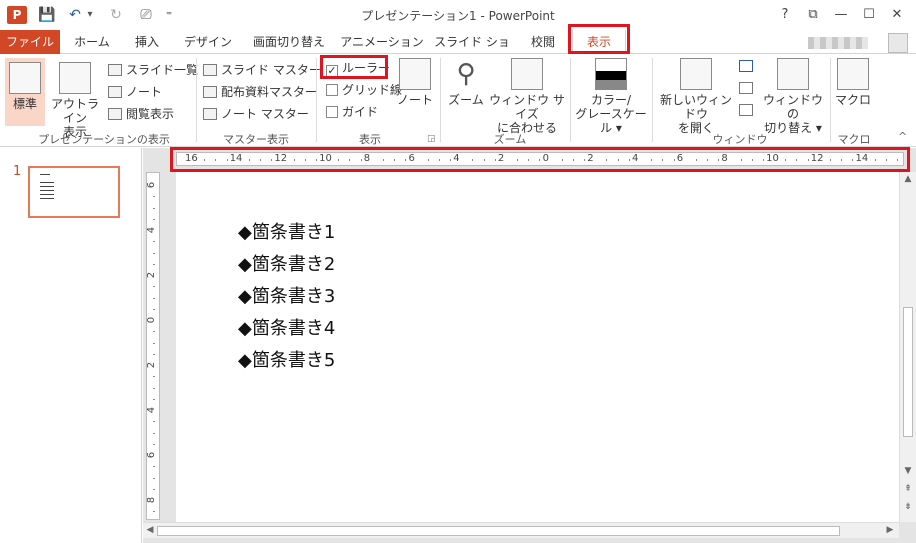  Describe the element at coordinates (115, 92) in the screenshot. I see `notes-page-icon` at that location.